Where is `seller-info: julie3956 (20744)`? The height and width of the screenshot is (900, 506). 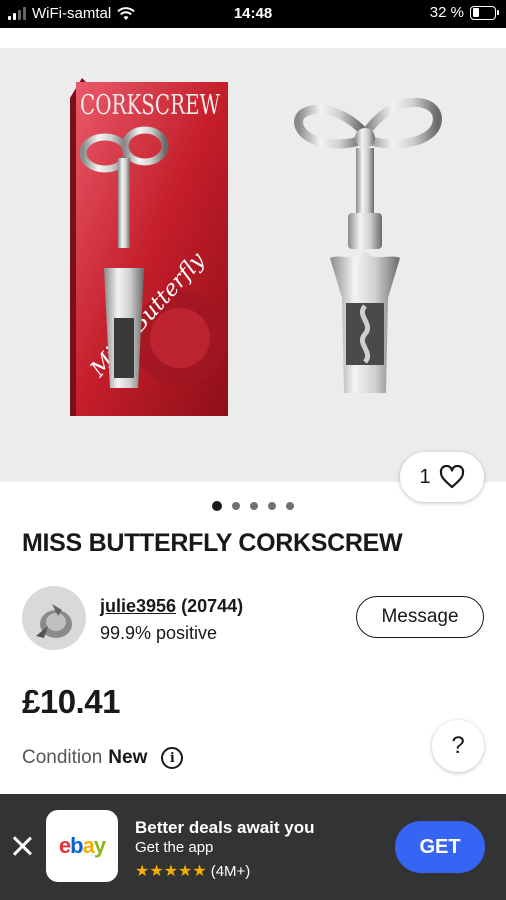 seller-info: julie3956 (20744) is located at coordinates (171, 606).